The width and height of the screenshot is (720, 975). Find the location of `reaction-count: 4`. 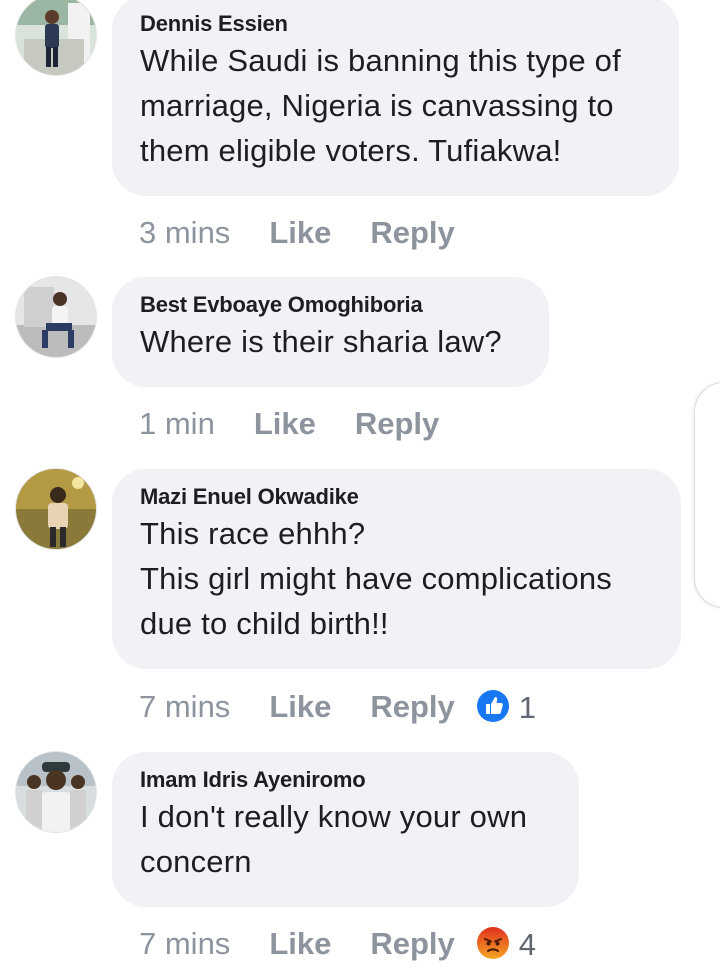

reaction-count: 4 is located at coordinates (527, 944).